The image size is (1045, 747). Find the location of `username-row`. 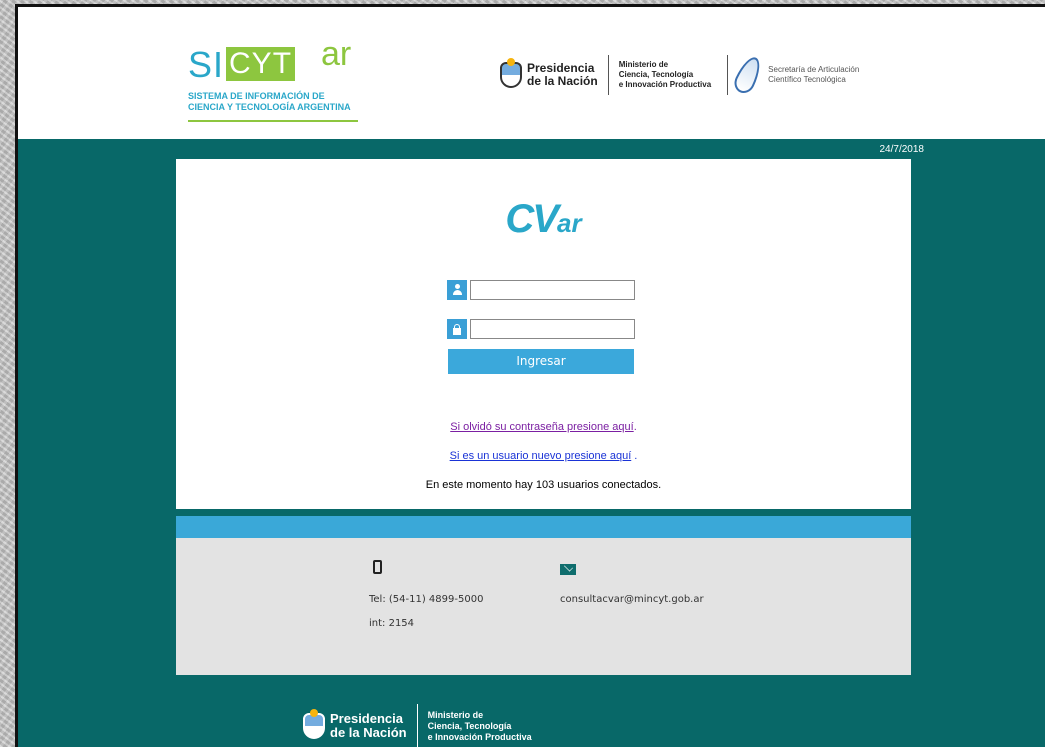

username-row is located at coordinates (541, 290).